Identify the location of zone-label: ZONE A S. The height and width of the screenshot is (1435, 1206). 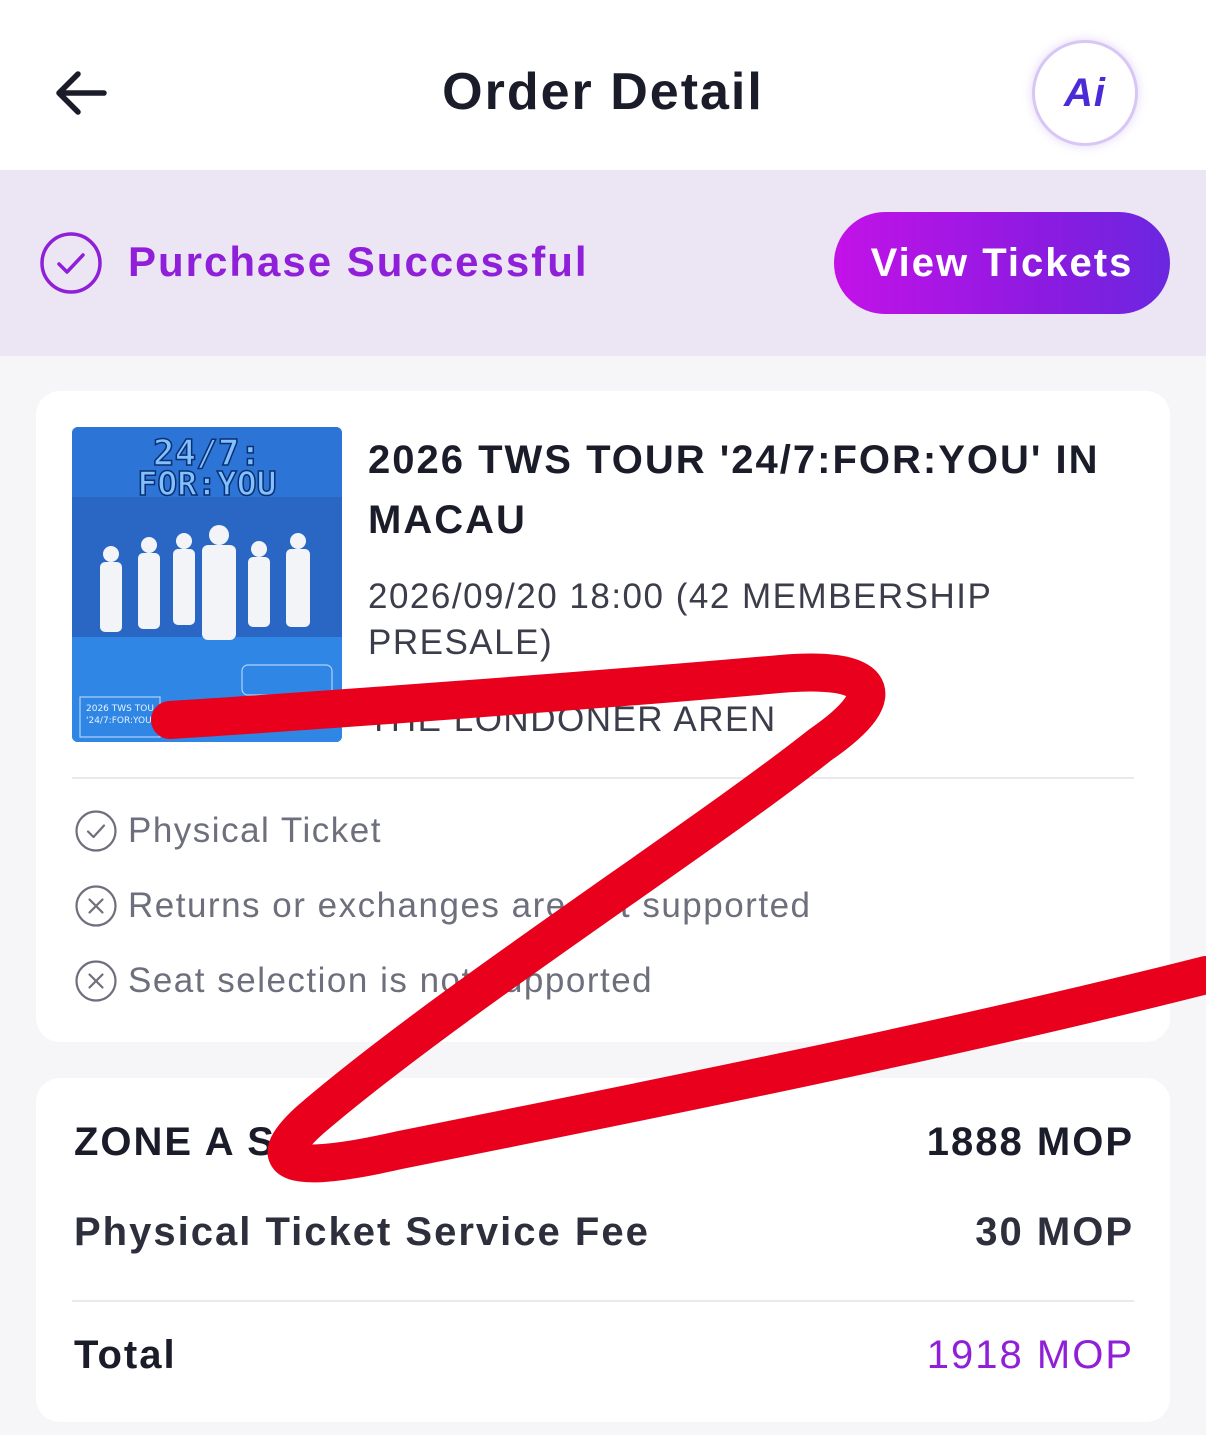
(175, 1142).